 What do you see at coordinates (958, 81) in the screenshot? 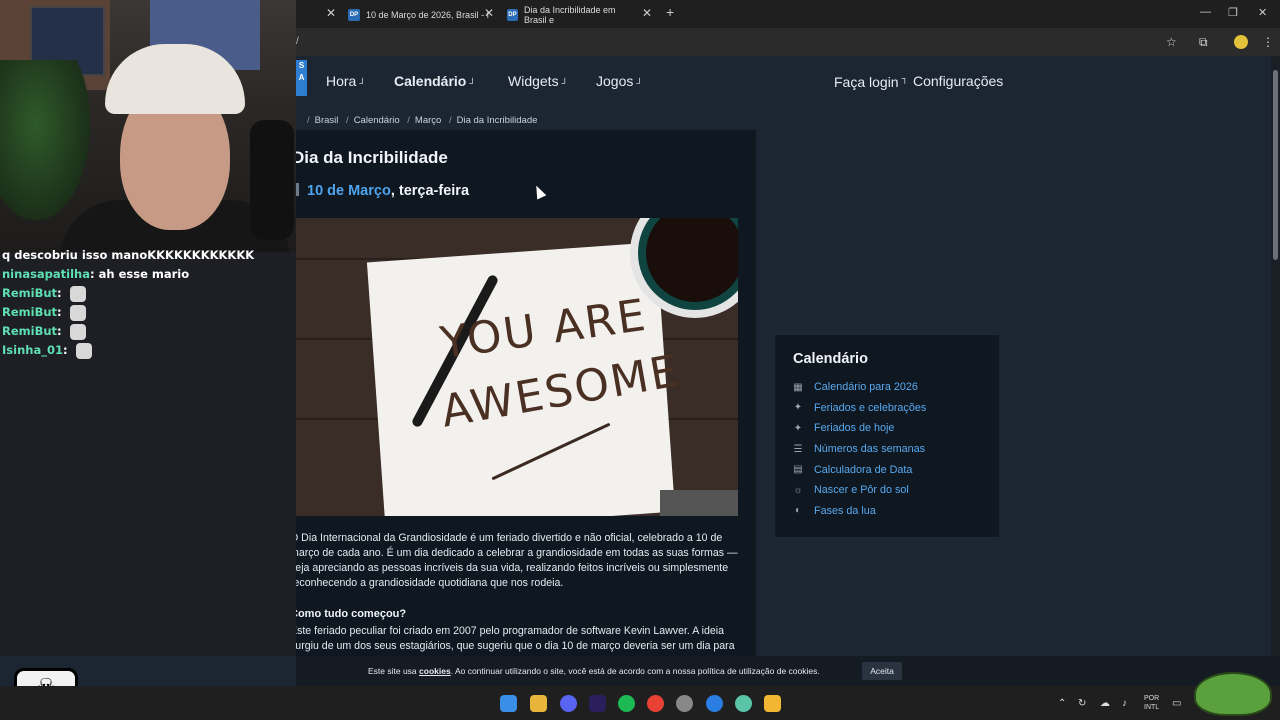
I see `settings-link: Configurações` at bounding box center [958, 81].